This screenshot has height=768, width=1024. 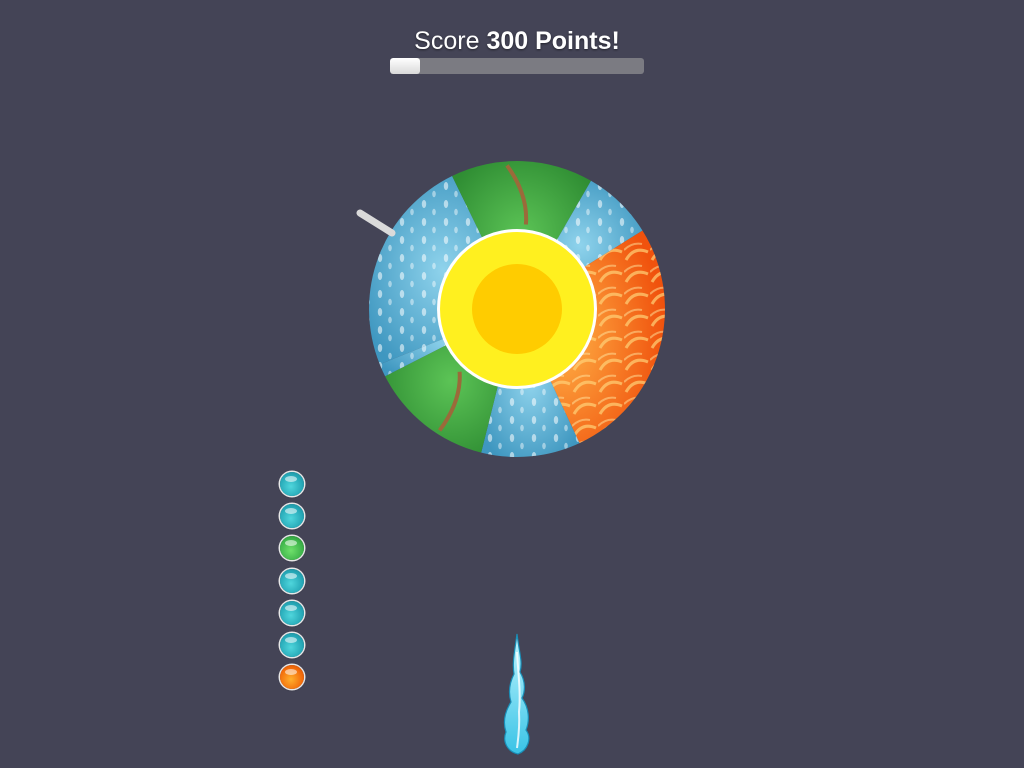 What do you see at coordinates (447, 41) in the screenshot?
I see `score-prefix: Score` at bounding box center [447, 41].